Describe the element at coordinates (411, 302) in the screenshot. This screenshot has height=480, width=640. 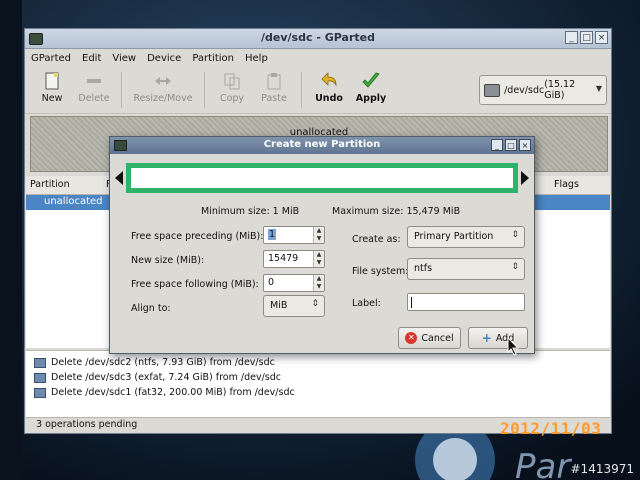
I see `text-caret` at that location.